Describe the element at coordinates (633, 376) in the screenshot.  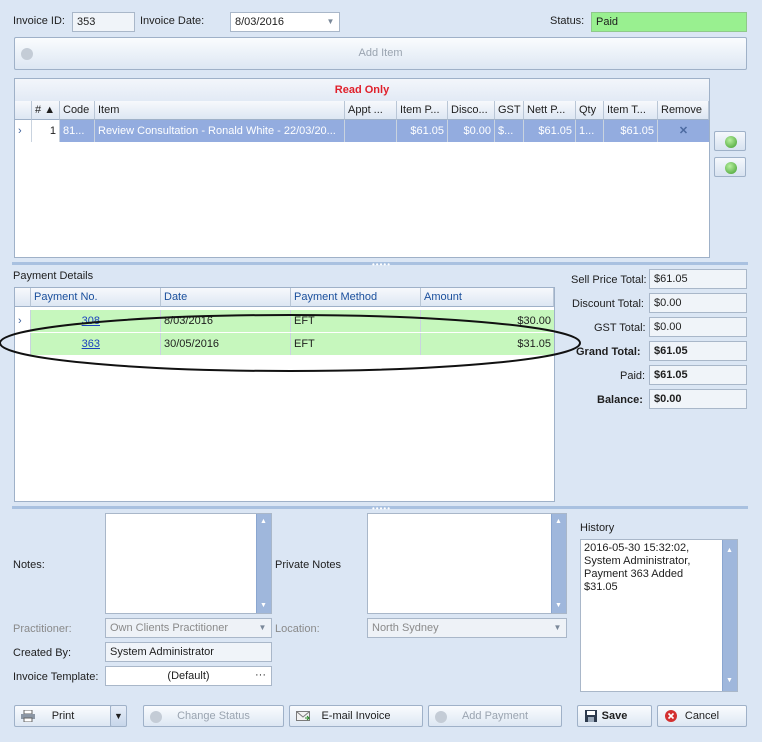
I see `paid-label: Paid:` at that location.